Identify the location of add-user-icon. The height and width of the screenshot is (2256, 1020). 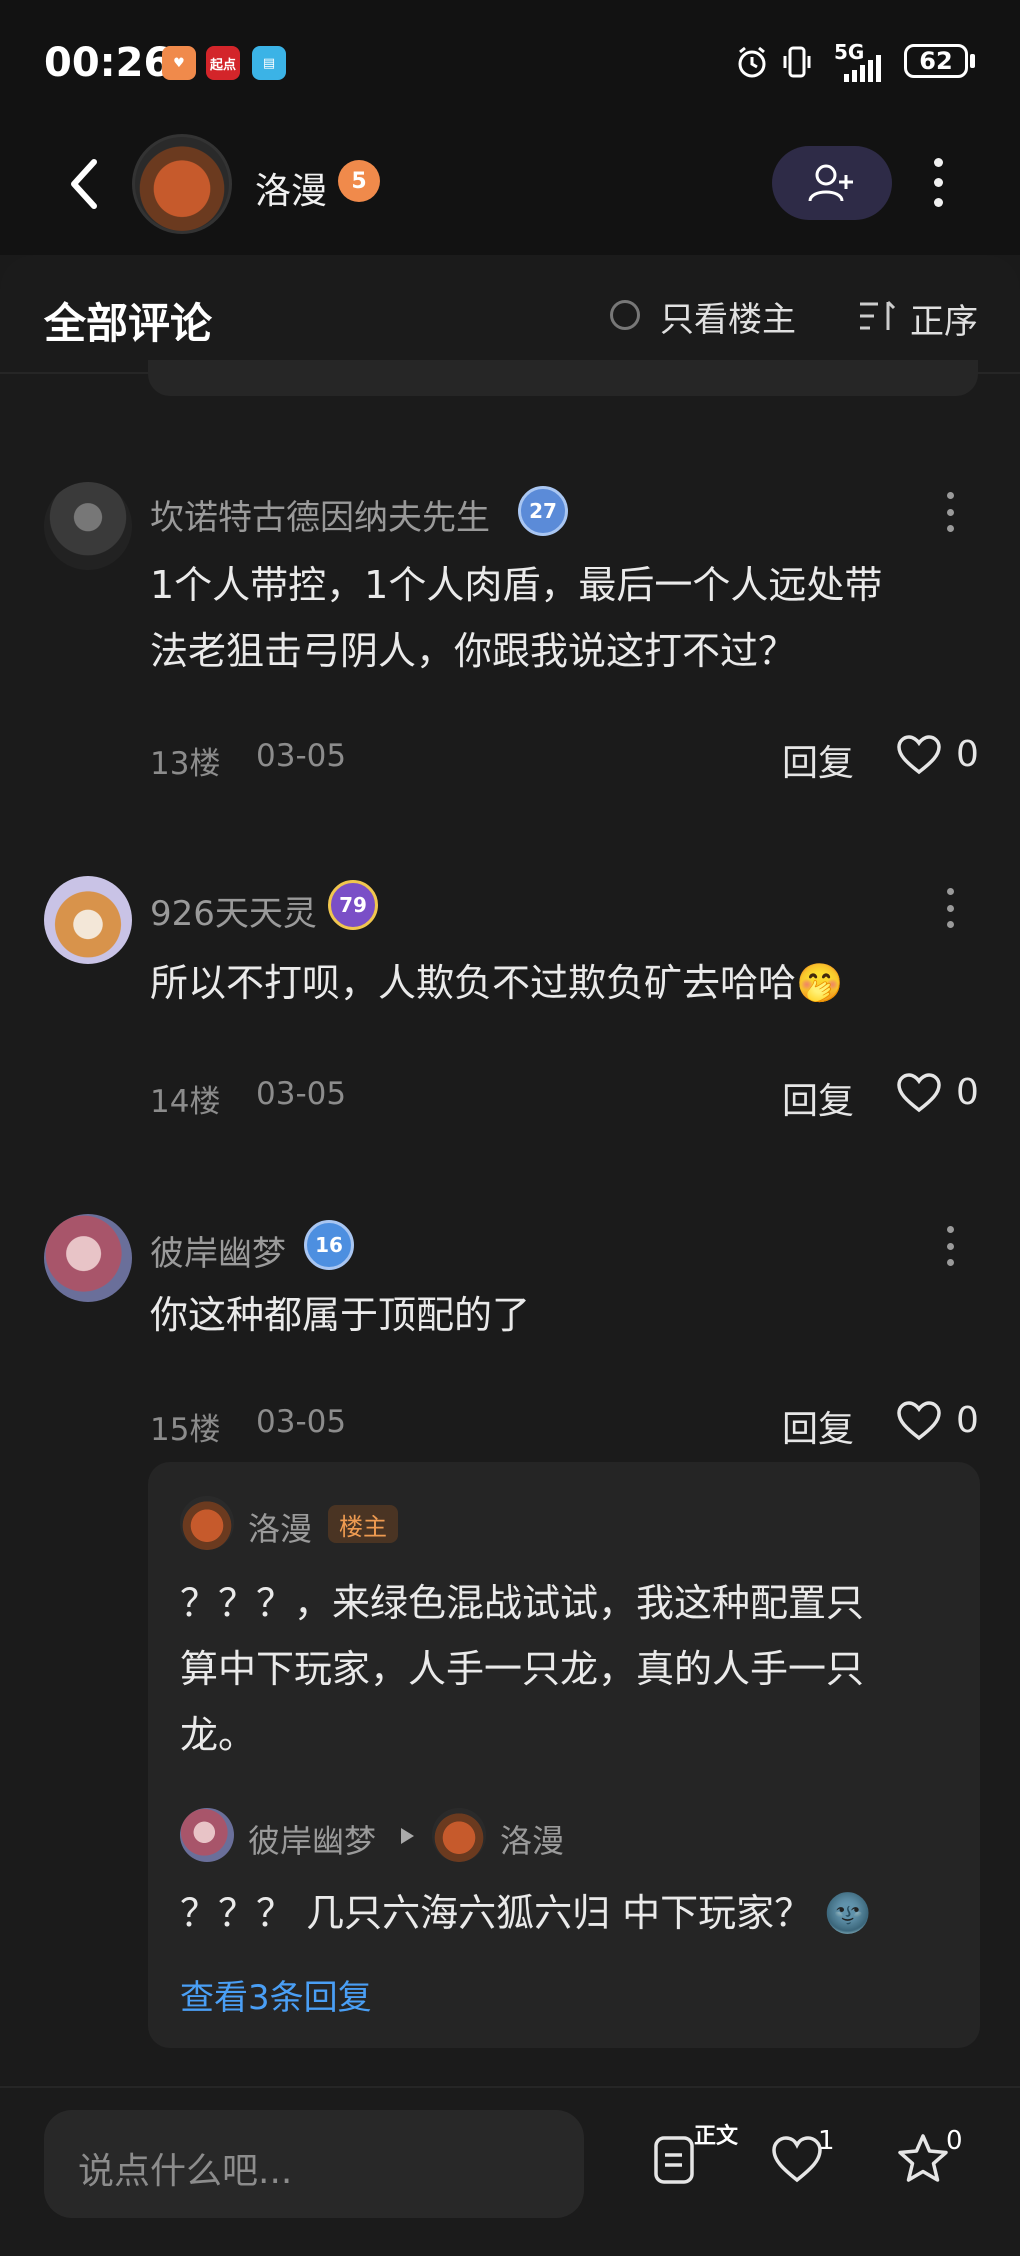
(830, 183).